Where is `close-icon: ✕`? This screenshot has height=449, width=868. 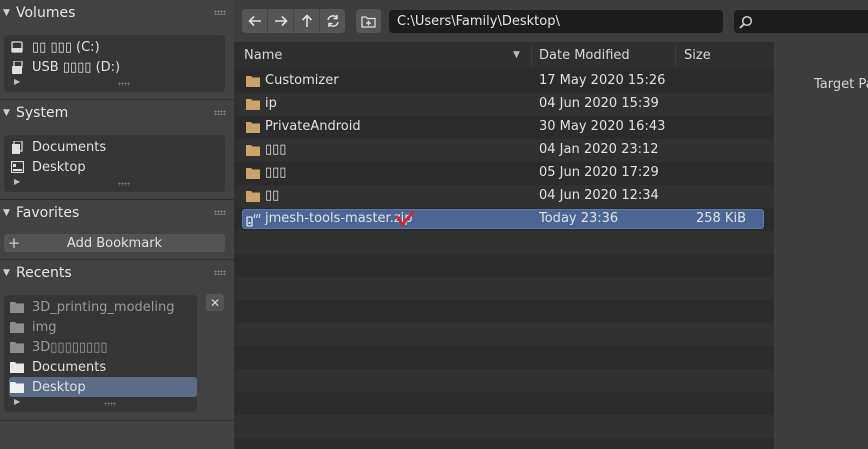 close-icon: ✕ is located at coordinates (215, 302).